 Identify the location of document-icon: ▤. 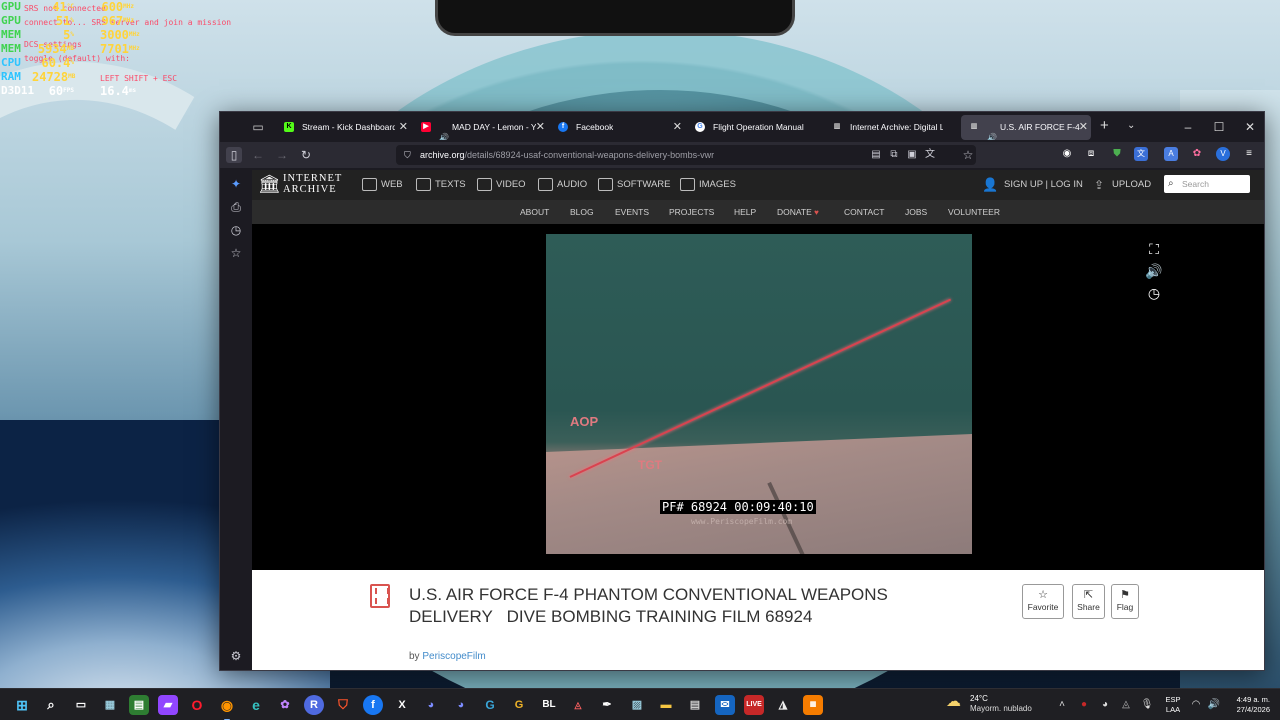
(695, 705).